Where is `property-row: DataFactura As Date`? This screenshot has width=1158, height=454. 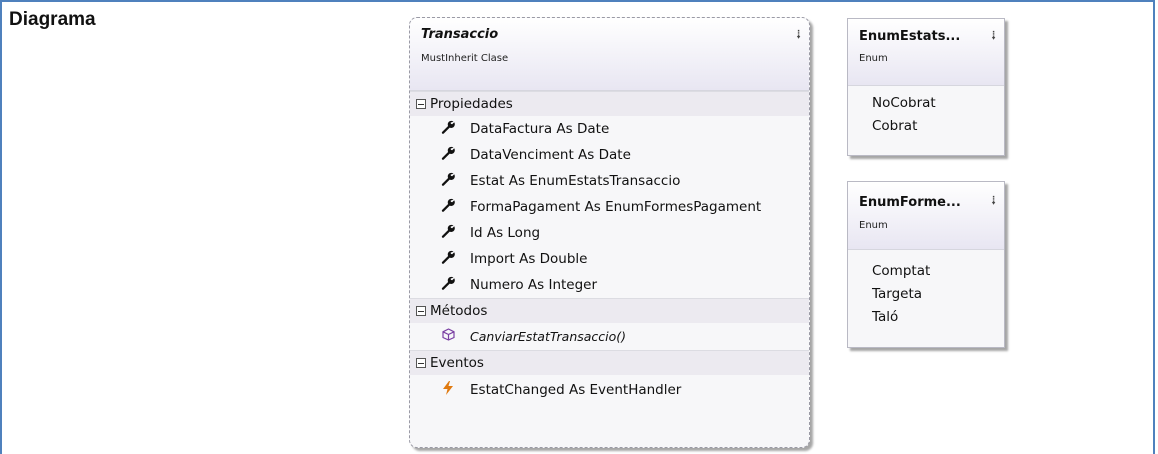 property-row: DataFactura As Date is located at coordinates (609, 129).